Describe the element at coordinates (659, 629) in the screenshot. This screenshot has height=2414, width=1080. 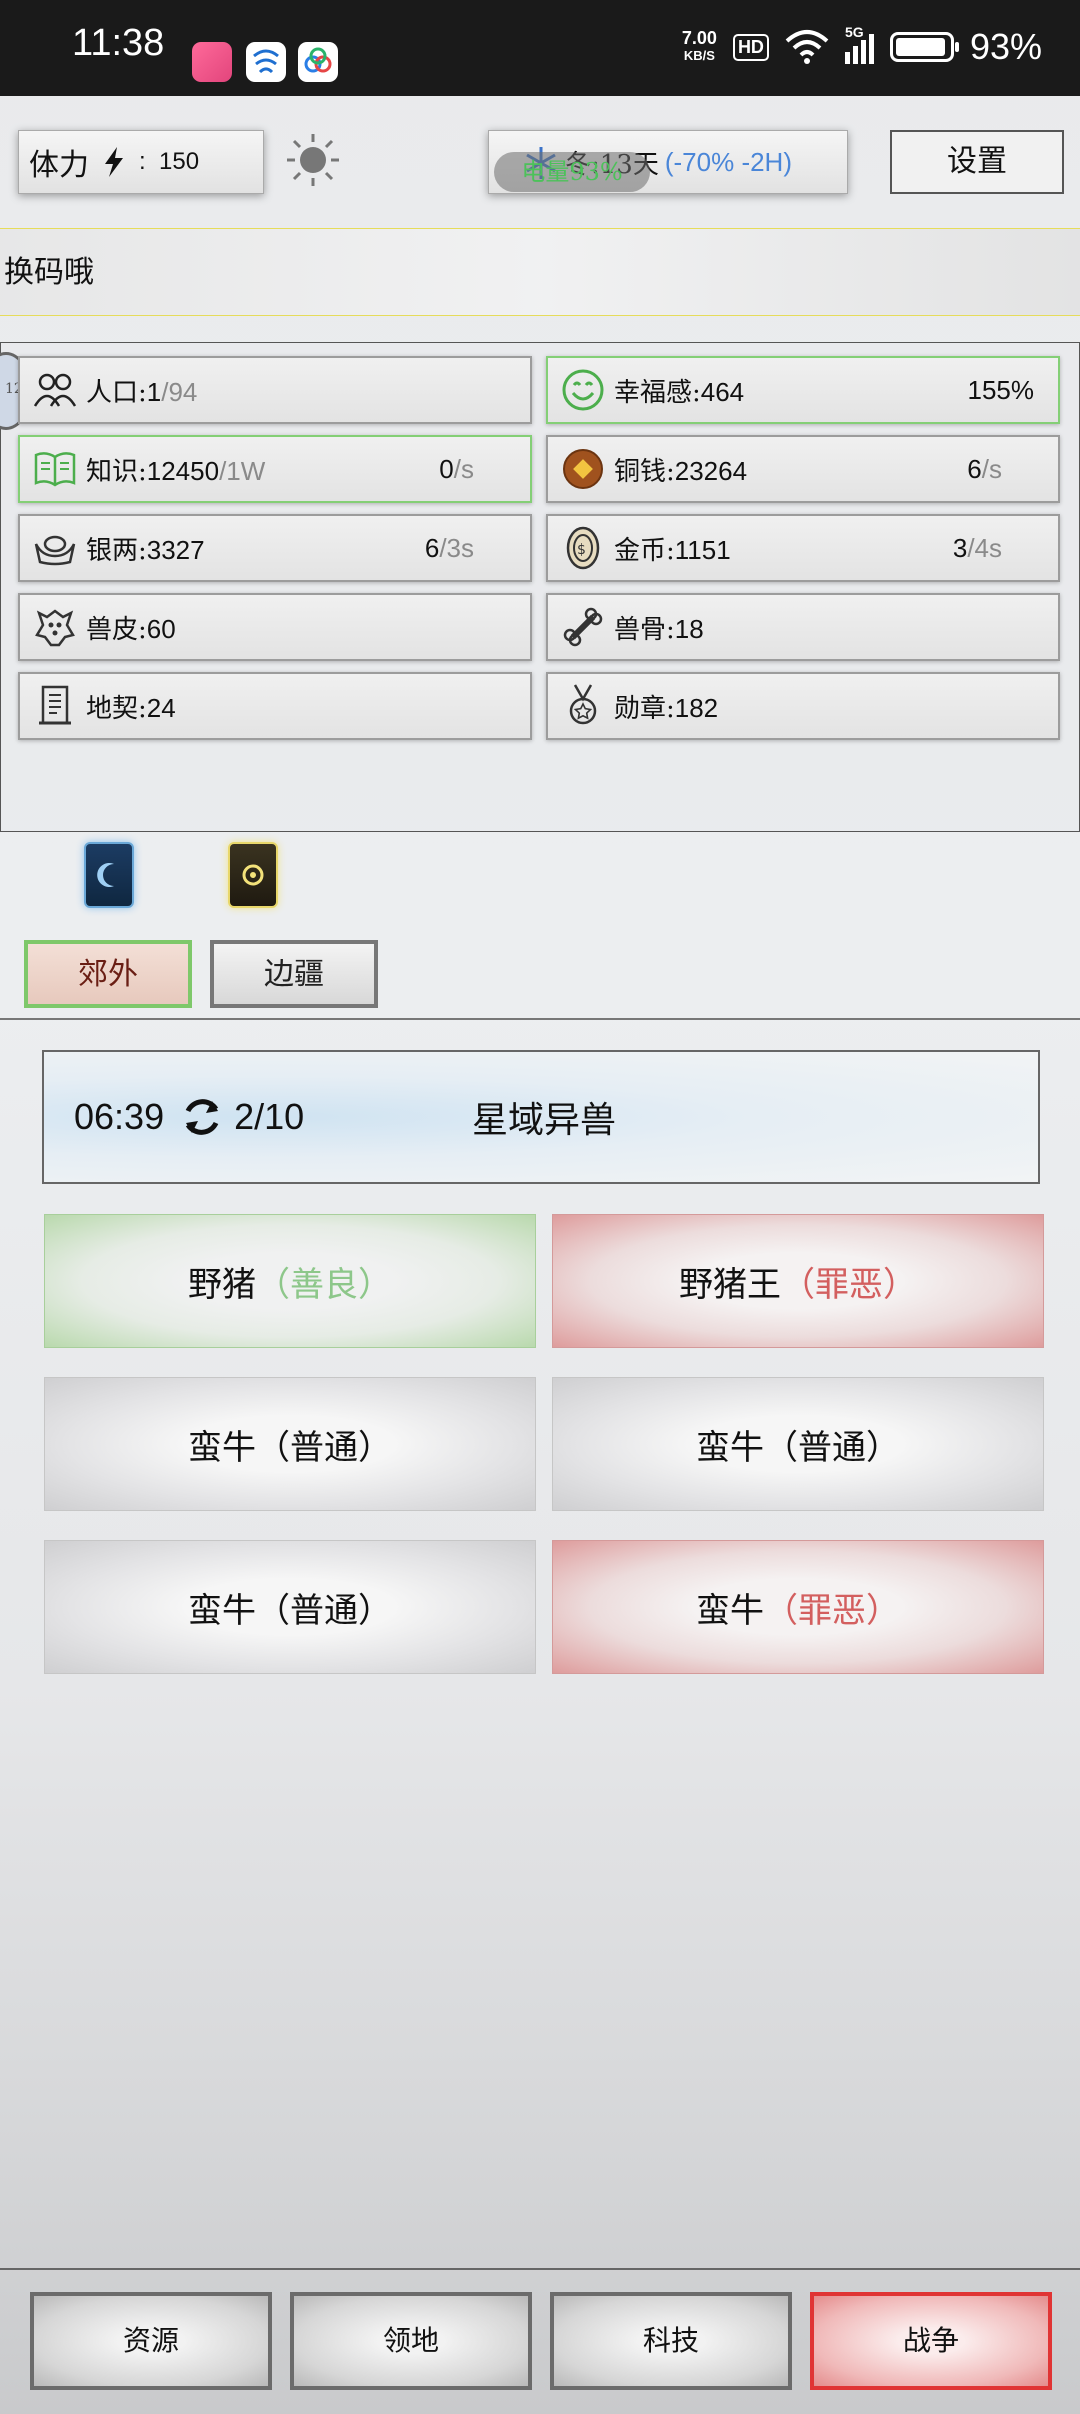
I see `resource-label: 兽骨:18` at that location.